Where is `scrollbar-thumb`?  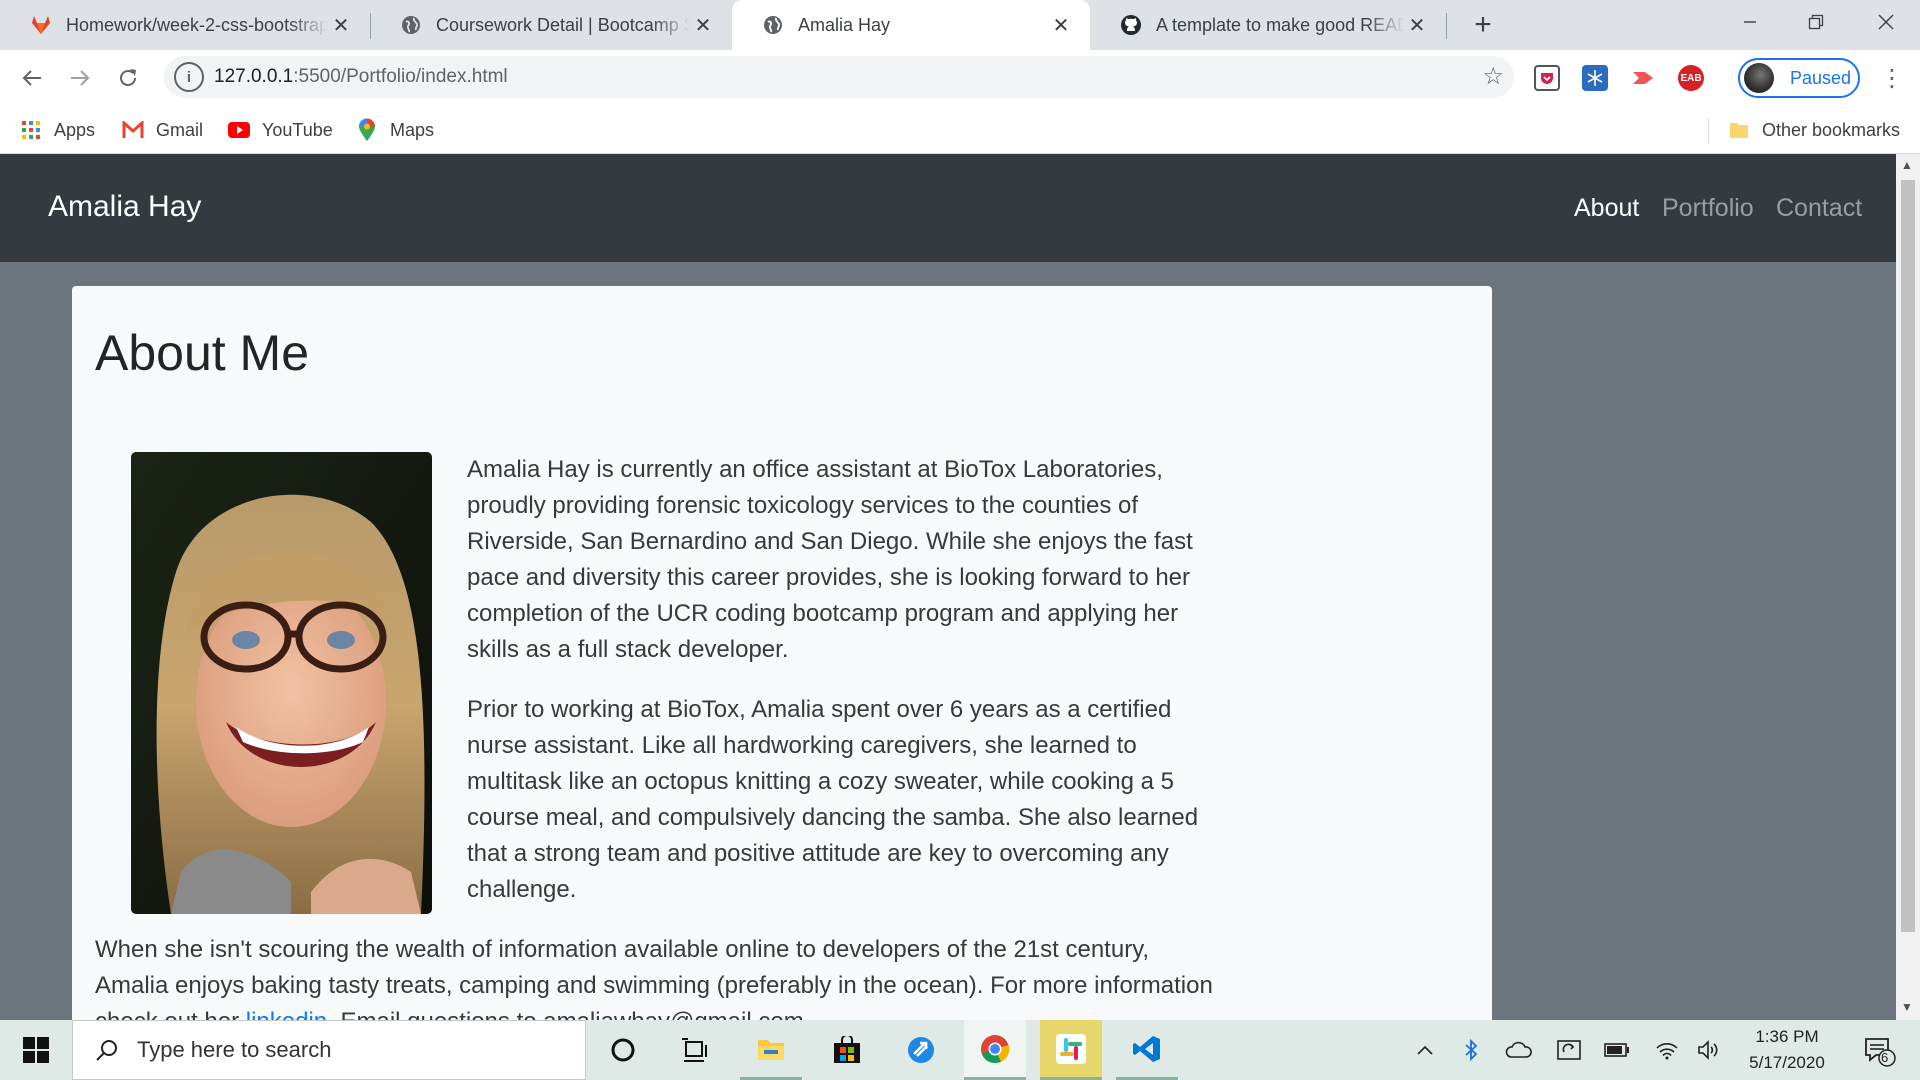
scrollbar-thumb is located at coordinates (1908, 556).